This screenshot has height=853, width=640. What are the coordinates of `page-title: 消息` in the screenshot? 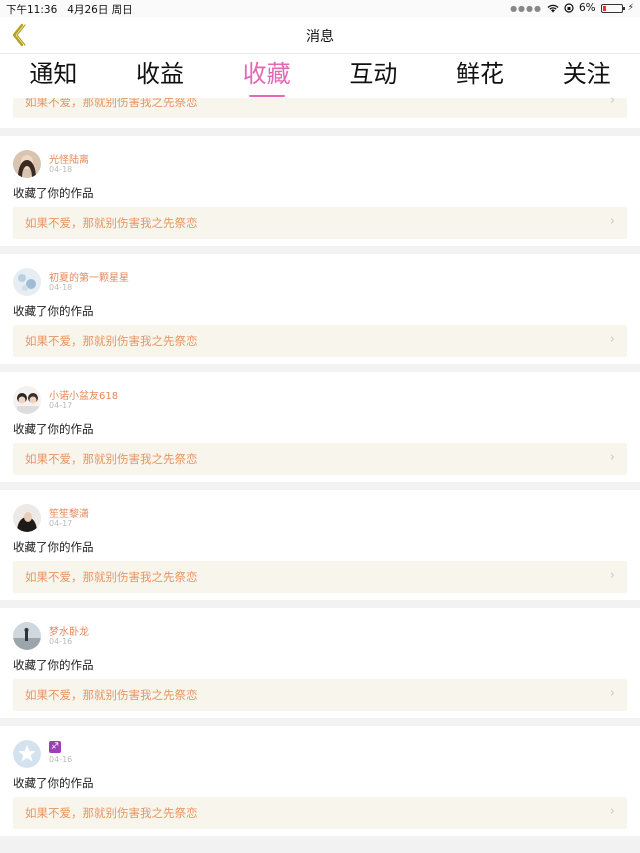 It's located at (320, 37).